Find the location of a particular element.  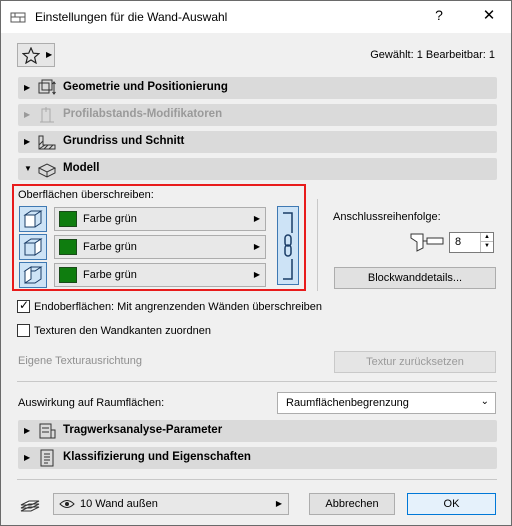

own-texture-label: Eigene Texturausrichtung is located at coordinates (80, 361).